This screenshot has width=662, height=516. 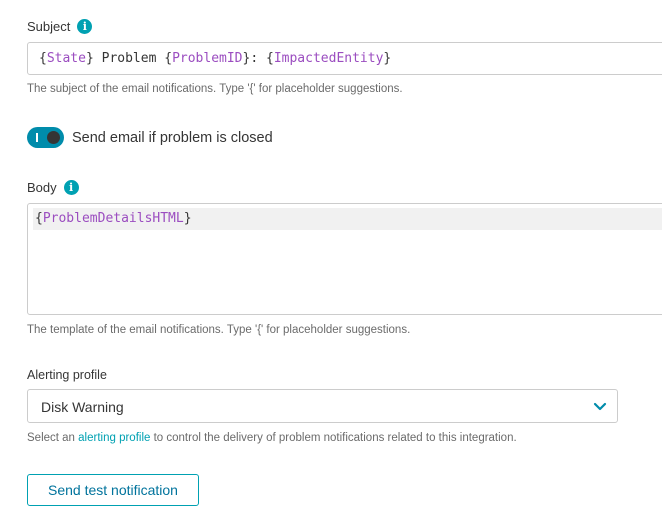 I want to click on alerting-profile-label: Alerting profile, so click(x=67, y=375).